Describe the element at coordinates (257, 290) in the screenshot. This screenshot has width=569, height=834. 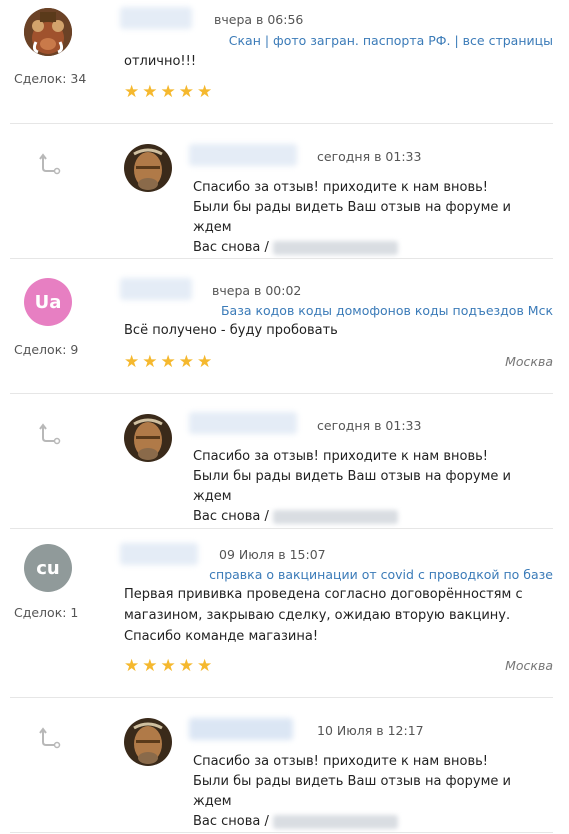
I see `review-date: вчера в 00:02` at that location.